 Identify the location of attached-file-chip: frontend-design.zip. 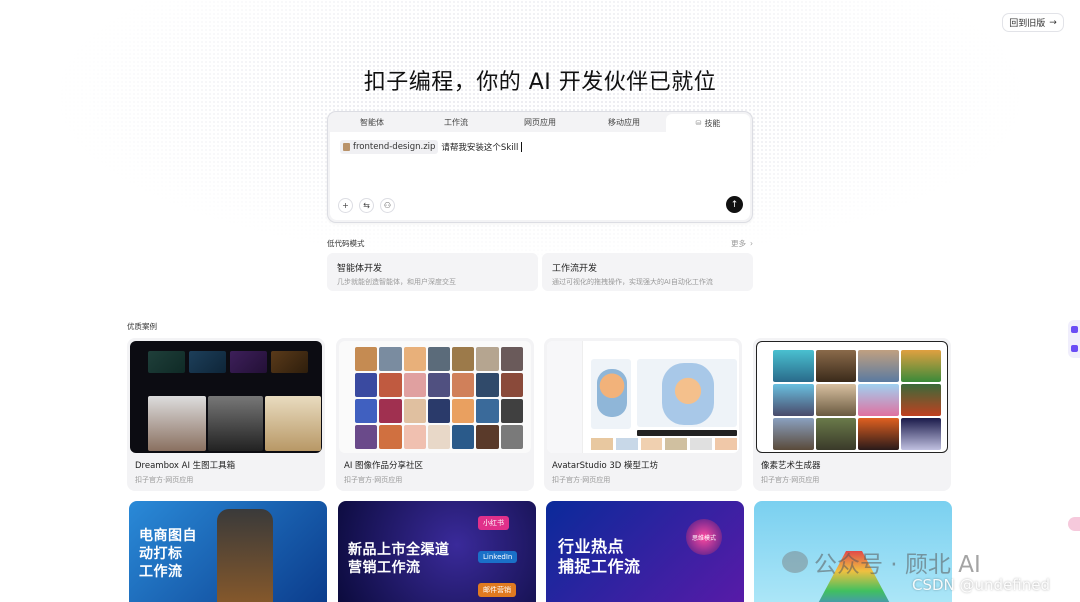
(389, 147).